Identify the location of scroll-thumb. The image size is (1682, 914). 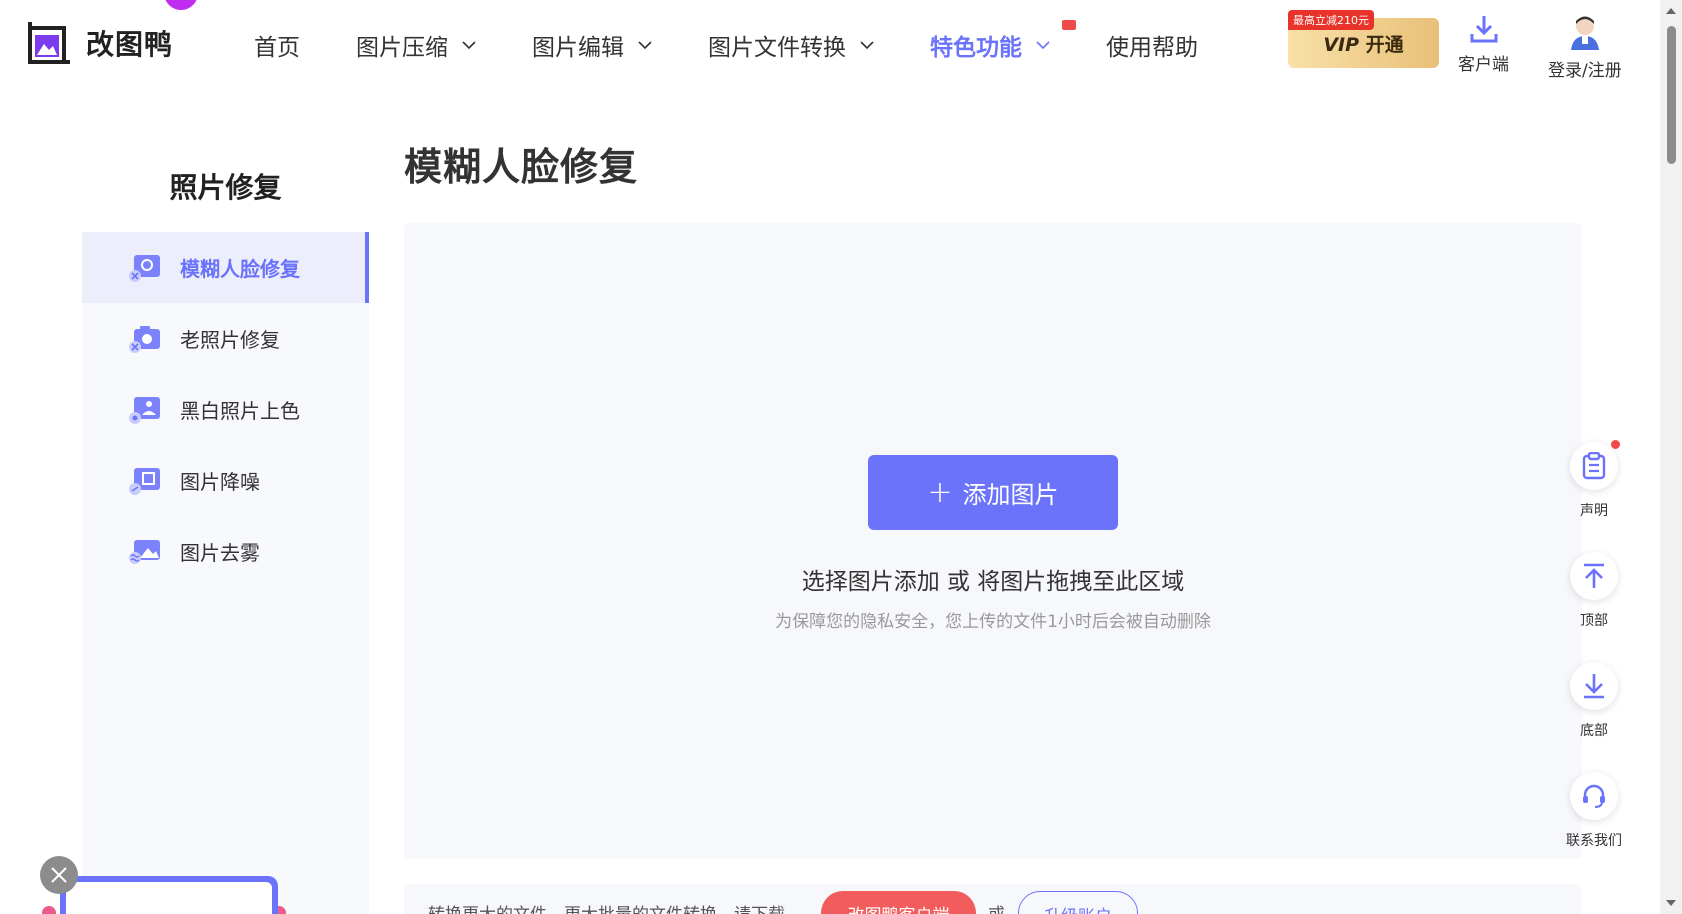
(1671, 95).